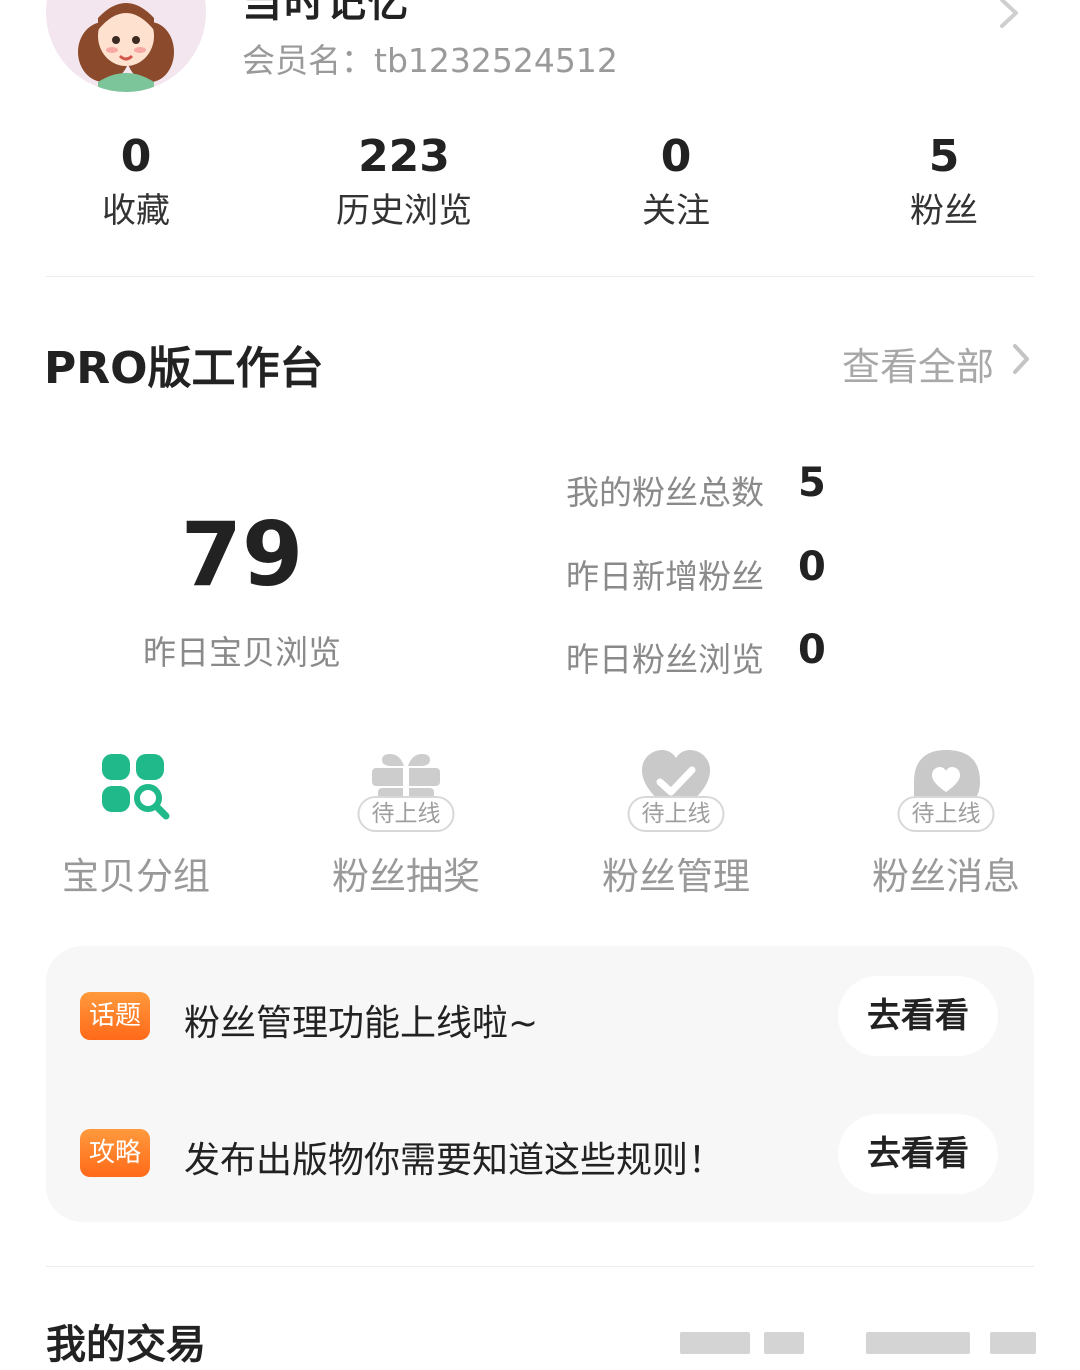  What do you see at coordinates (404, 211) in the screenshot?
I see `stat-label: 历史浏览` at bounding box center [404, 211].